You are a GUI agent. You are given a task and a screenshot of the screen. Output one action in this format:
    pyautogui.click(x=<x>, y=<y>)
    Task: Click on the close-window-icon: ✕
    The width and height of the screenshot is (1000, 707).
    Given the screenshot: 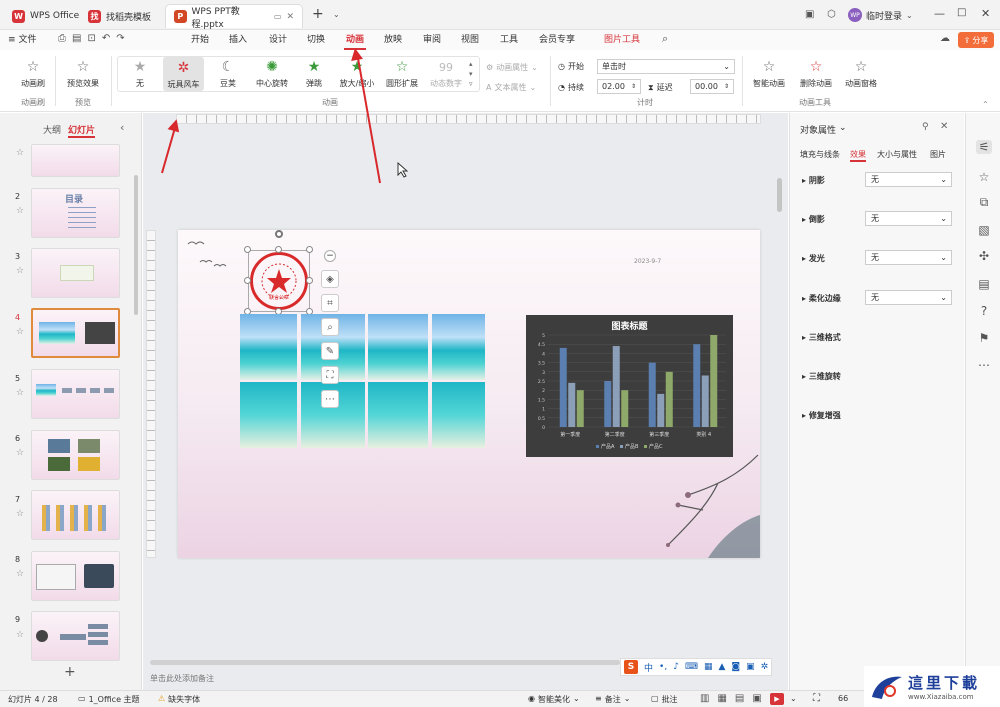 What is the action you would take?
    pyautogui.click(x=985, y=13)
    